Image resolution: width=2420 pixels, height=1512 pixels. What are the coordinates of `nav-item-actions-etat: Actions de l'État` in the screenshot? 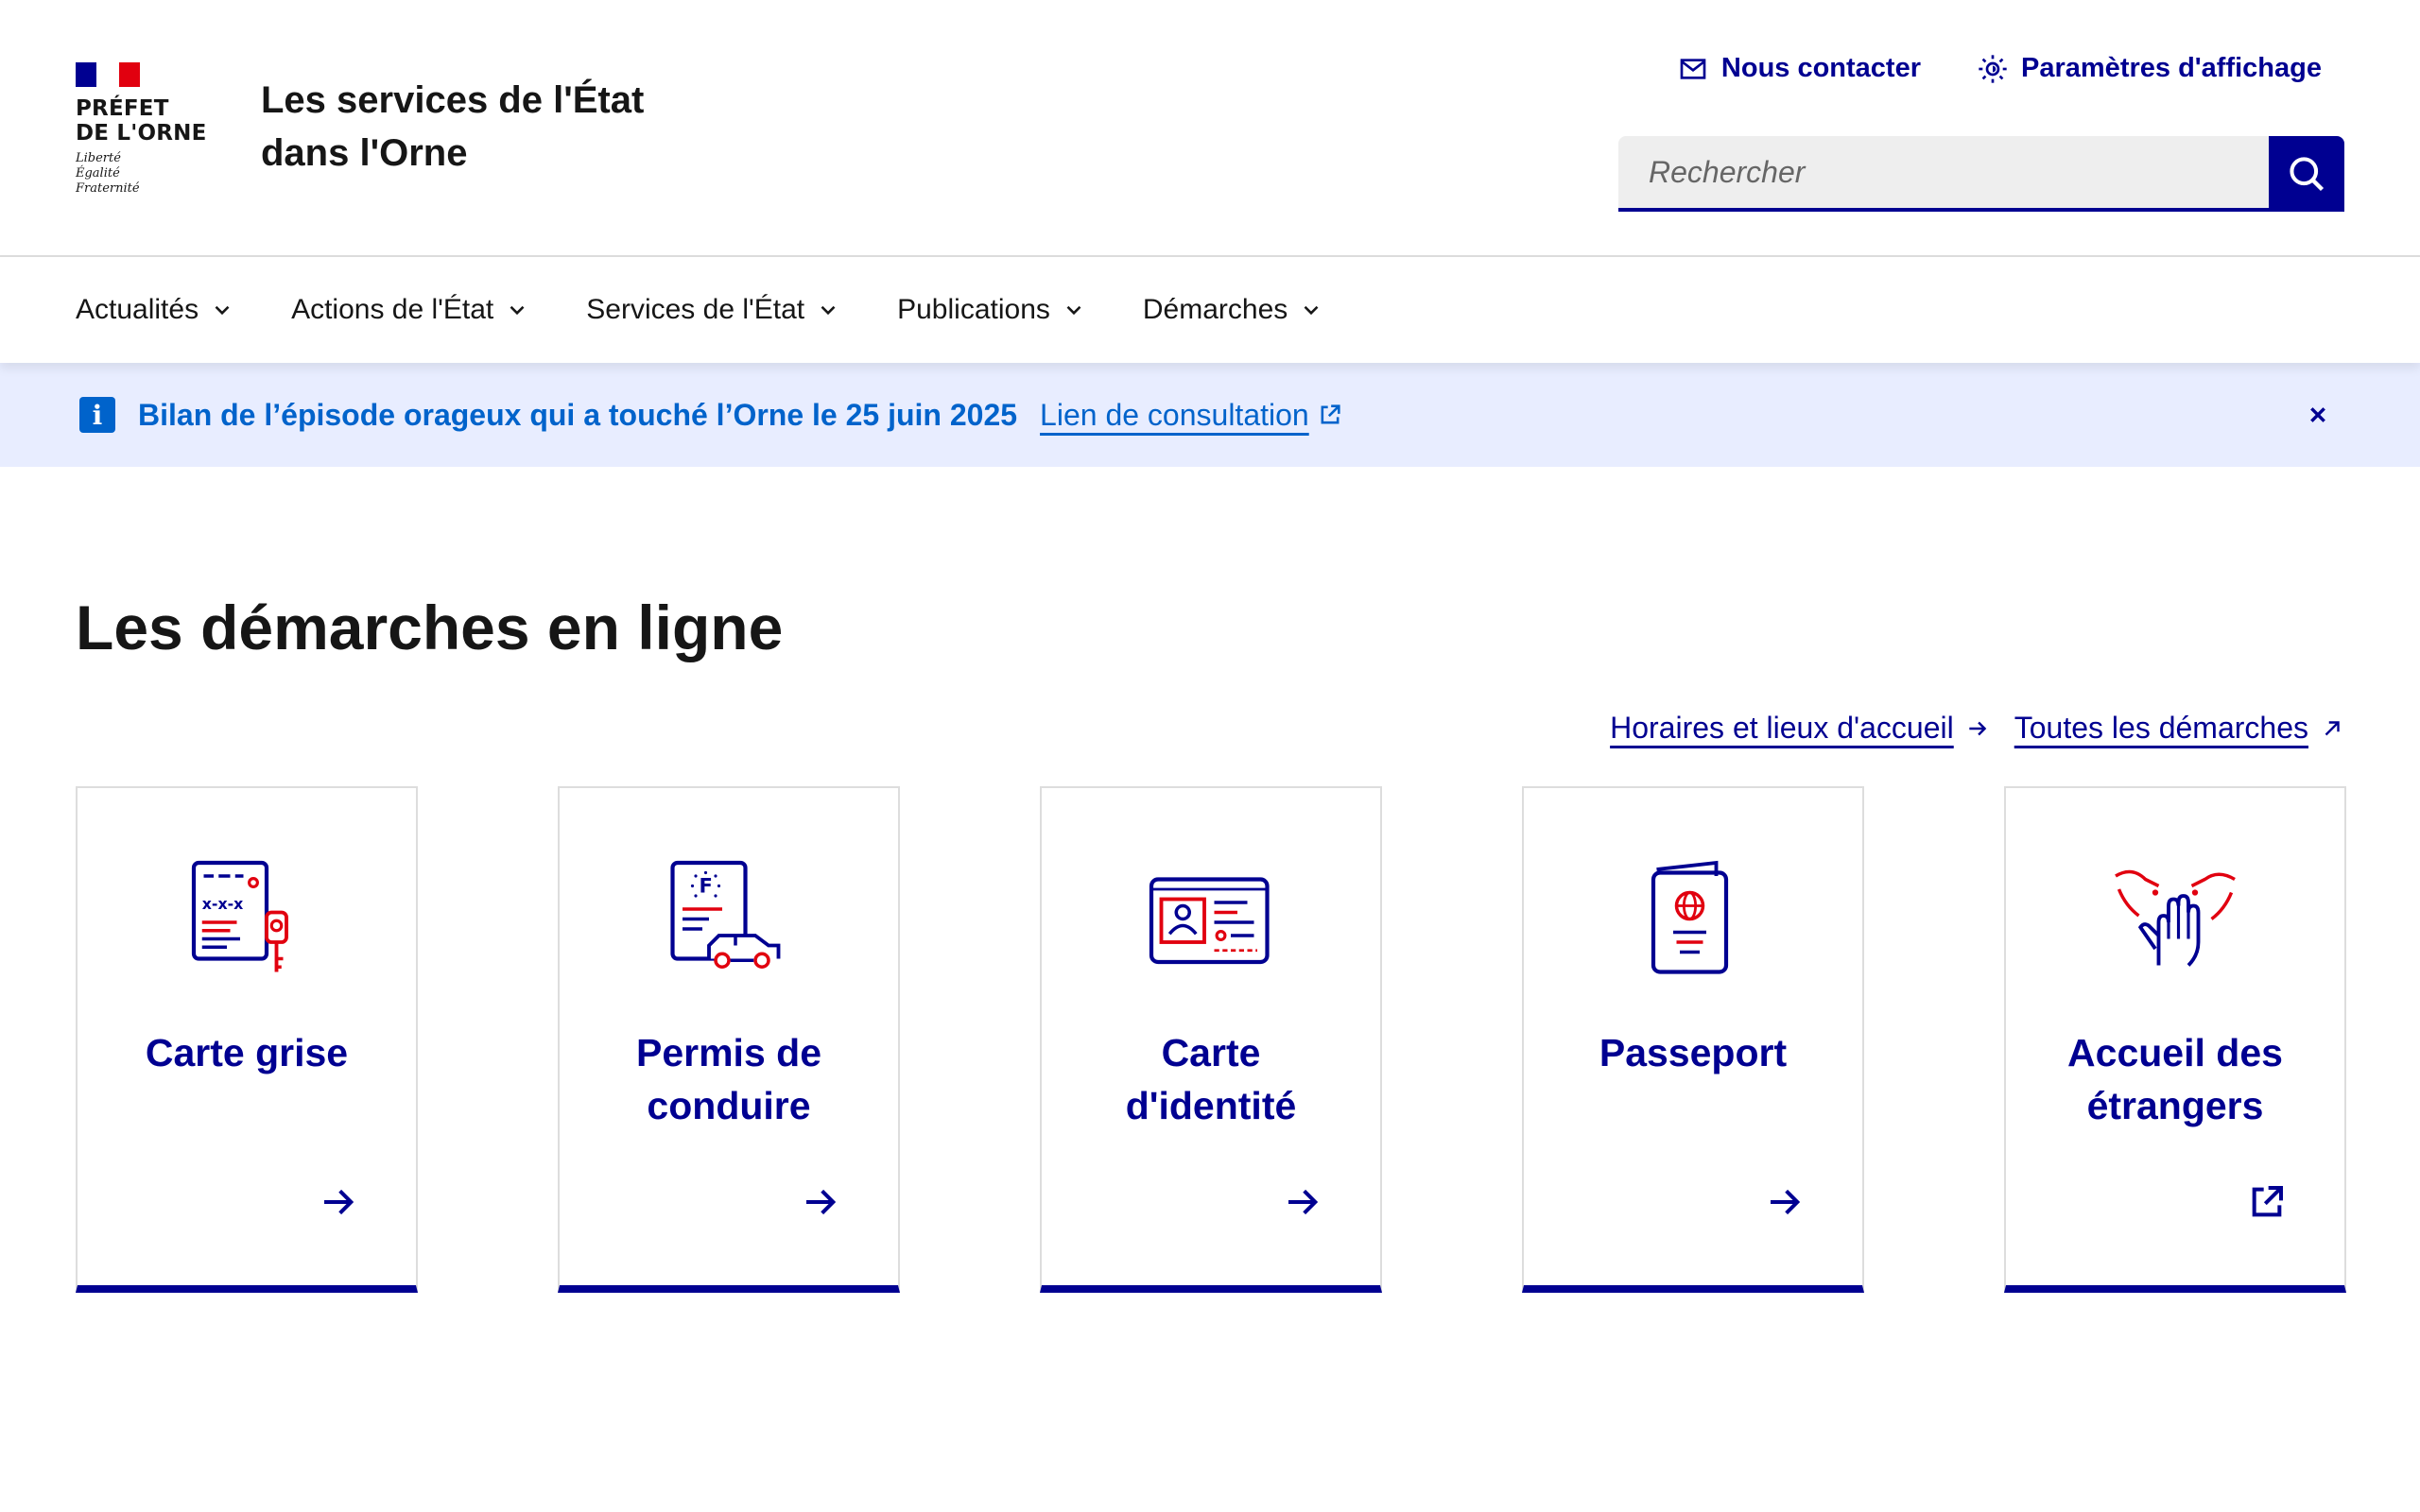 It's located at (410, 310).